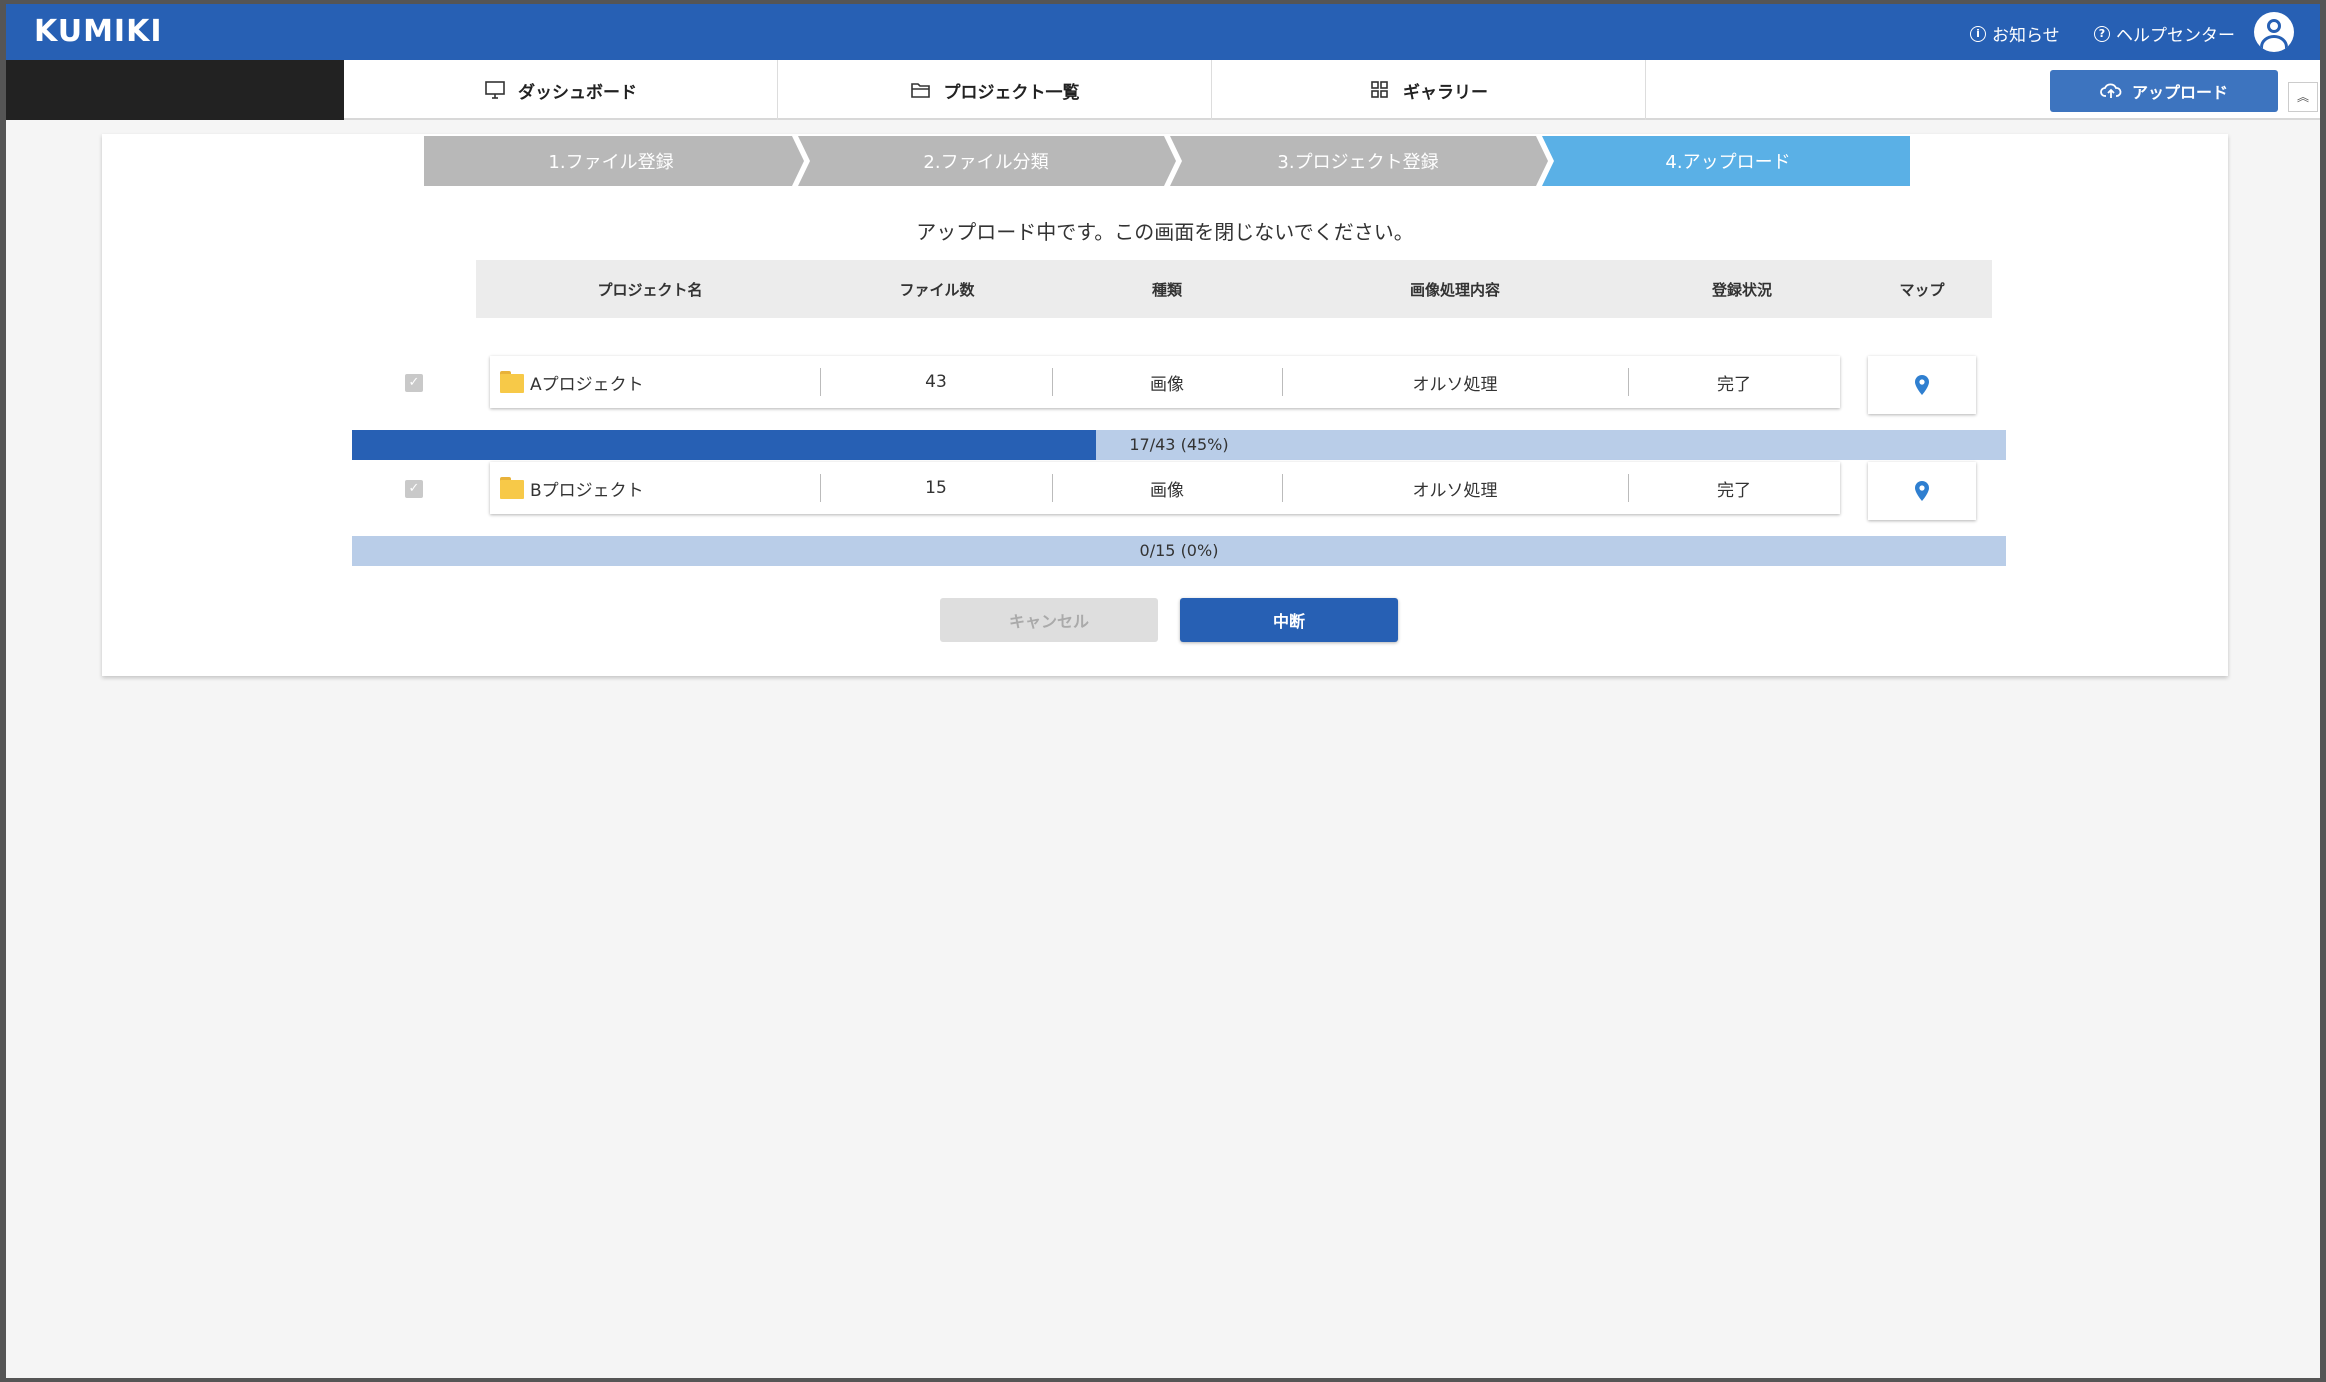 Image resolution: width=2326 pixels, height=1382 pixels. Describe the element at coordinates (175, 90) in the screenshot. I see `nav-spacer` at that location.